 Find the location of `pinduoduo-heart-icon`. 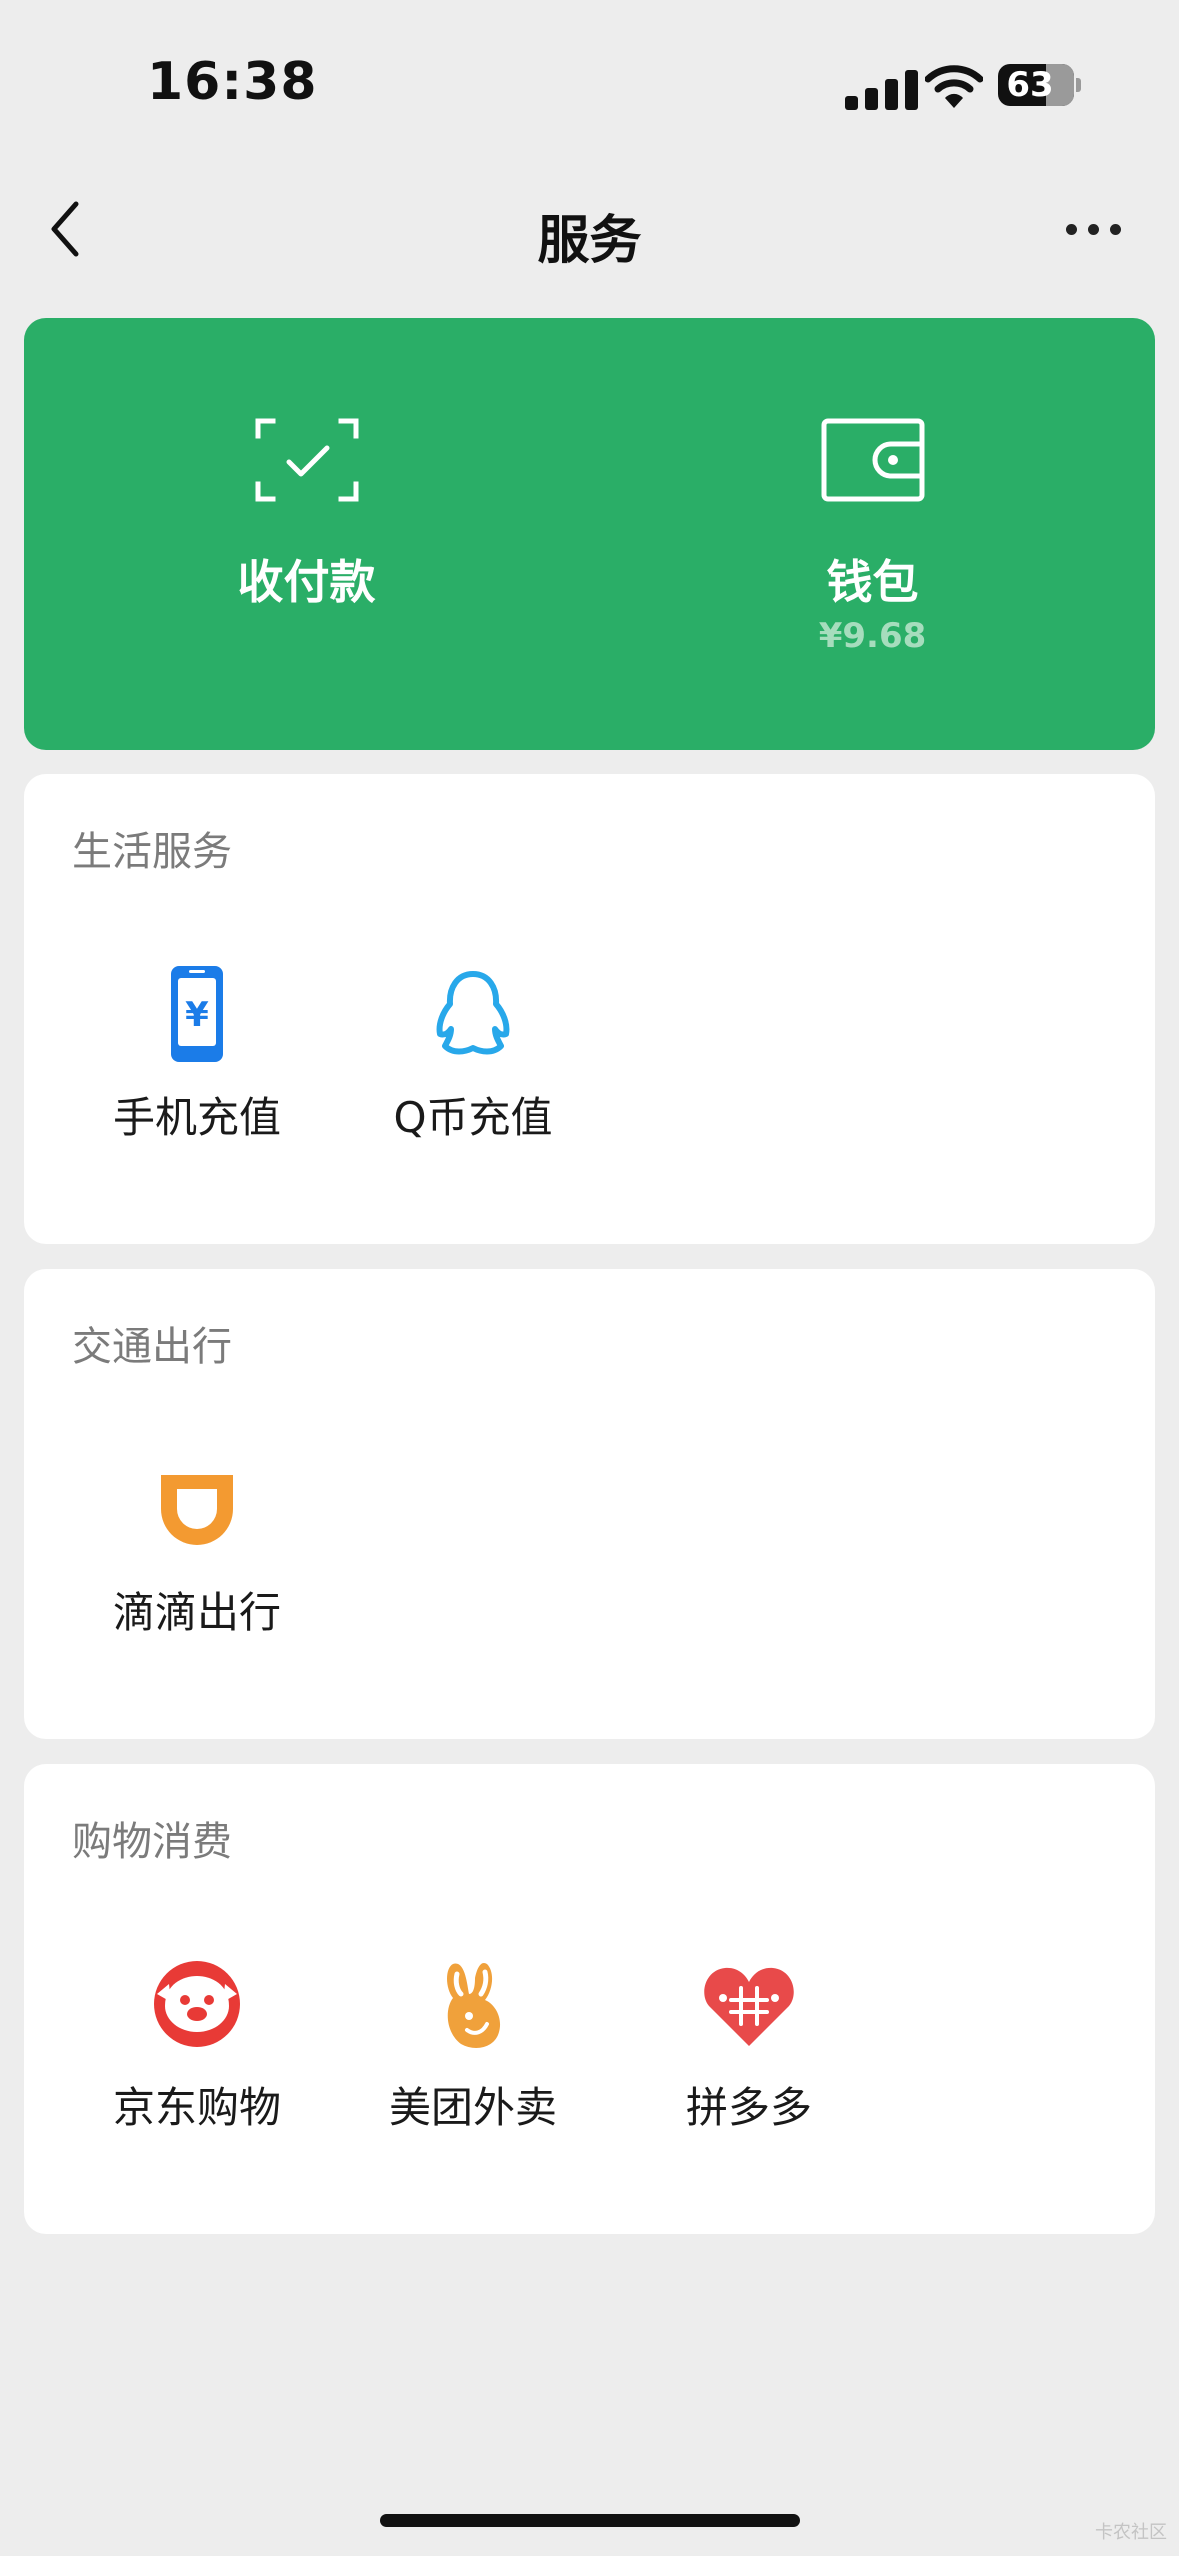

pinduoduo-heart-icon is located at coordinates (749, 2006).